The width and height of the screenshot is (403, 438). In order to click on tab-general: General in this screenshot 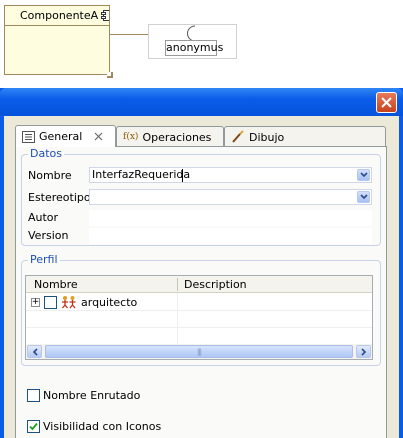, I will do `click(65, 136)`.